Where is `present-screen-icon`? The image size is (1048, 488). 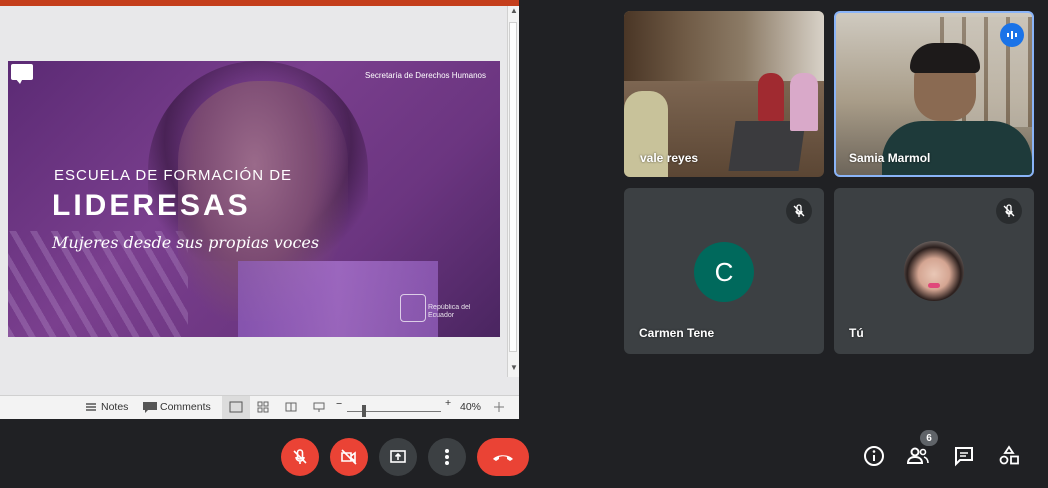 present-screen-icon is located at coordinates (398, 456).